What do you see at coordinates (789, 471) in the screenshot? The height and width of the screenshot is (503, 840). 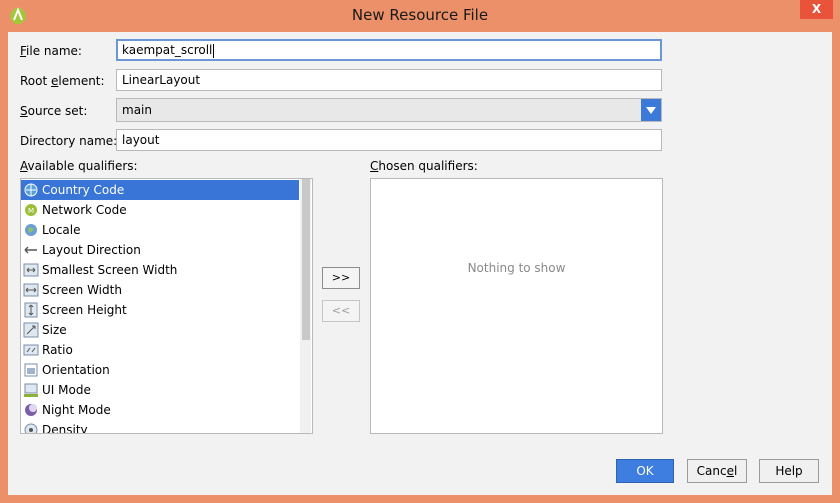 I see `help-button: Help` at bounding box center [789, 471].